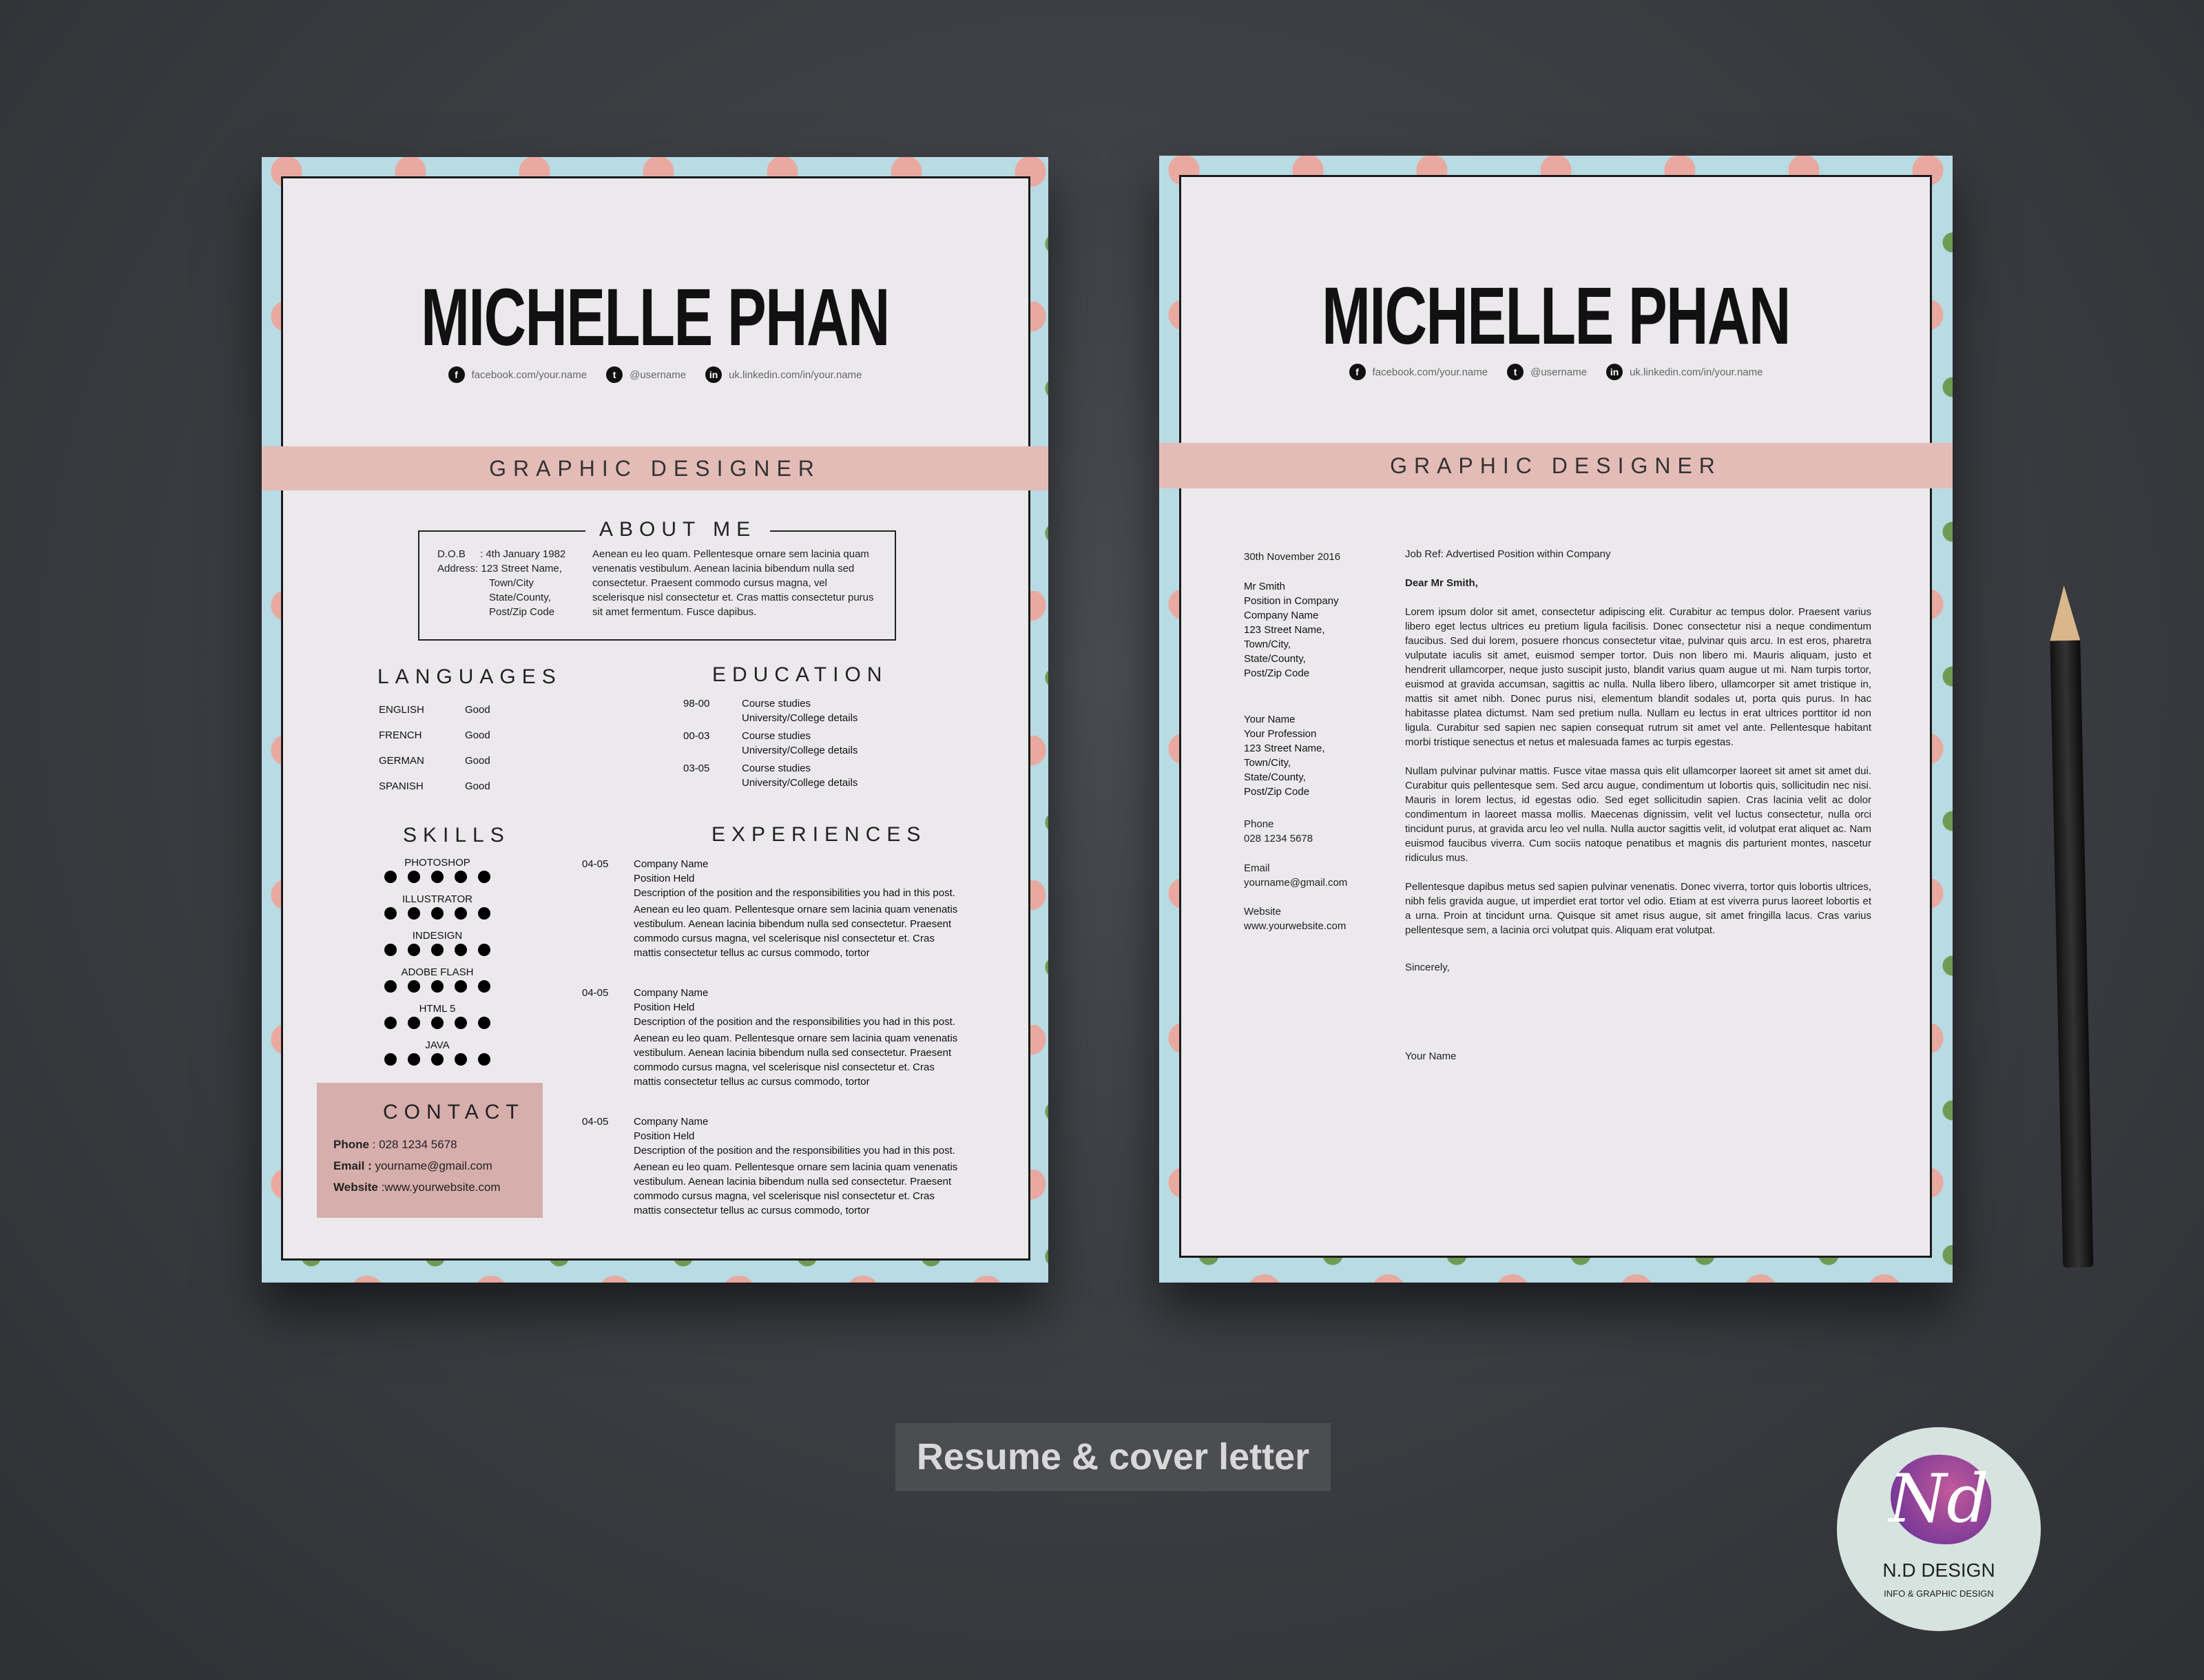 Image resolution: width=2204 pixels, height=1680 pixels. Describe the element at coordinates (1357, 372) in the screenshot. I see `facebook-icon: f` at that location.